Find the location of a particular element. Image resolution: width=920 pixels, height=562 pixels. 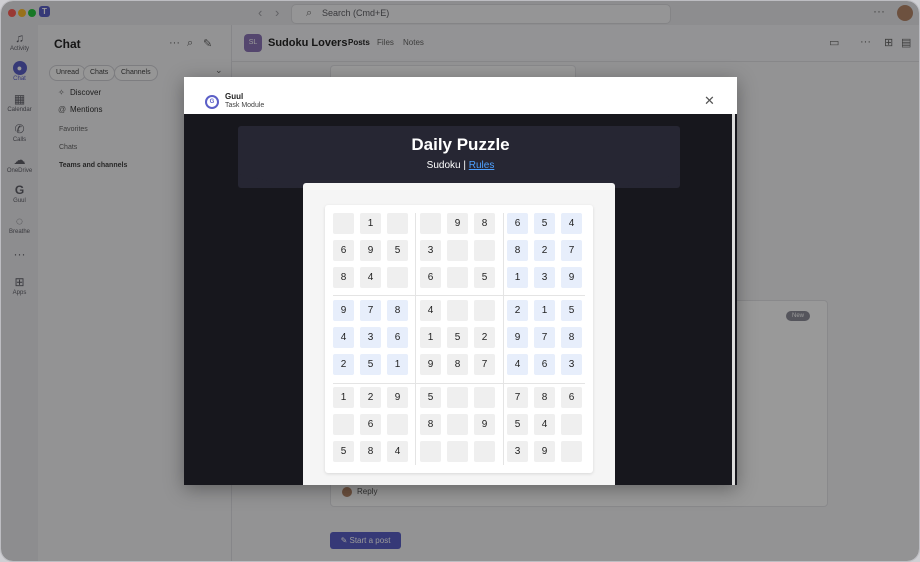

guul-icon: G is located at coordinates (212, 102).